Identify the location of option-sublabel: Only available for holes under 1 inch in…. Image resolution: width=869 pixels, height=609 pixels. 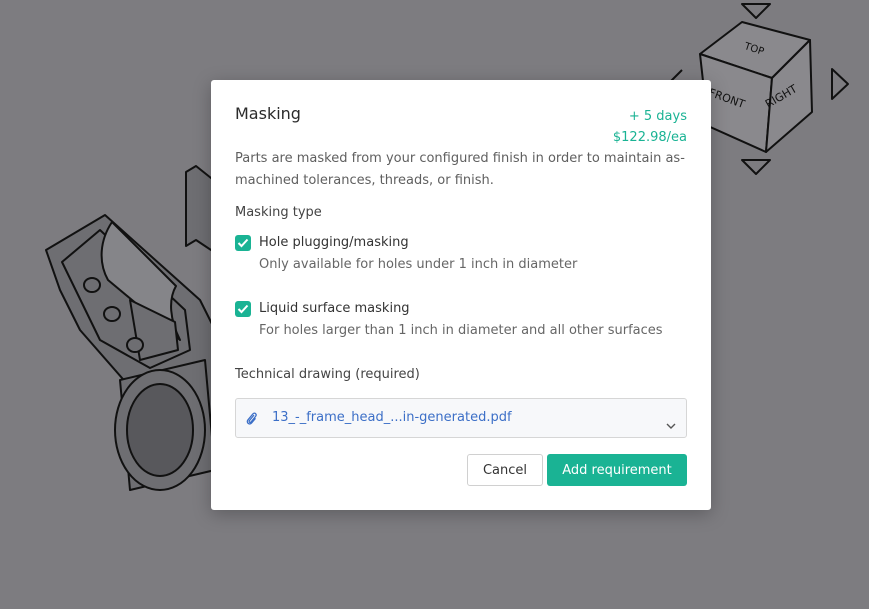
(418, 264).